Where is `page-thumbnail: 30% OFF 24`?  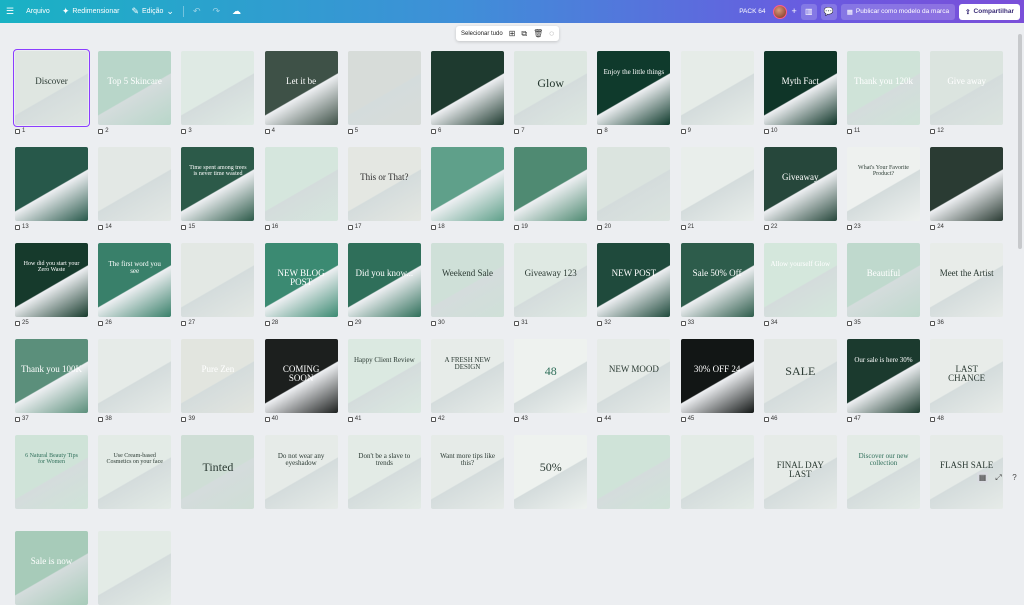 page-thumbnail: 30% OFF 24 is located at coordinates (717, 376).